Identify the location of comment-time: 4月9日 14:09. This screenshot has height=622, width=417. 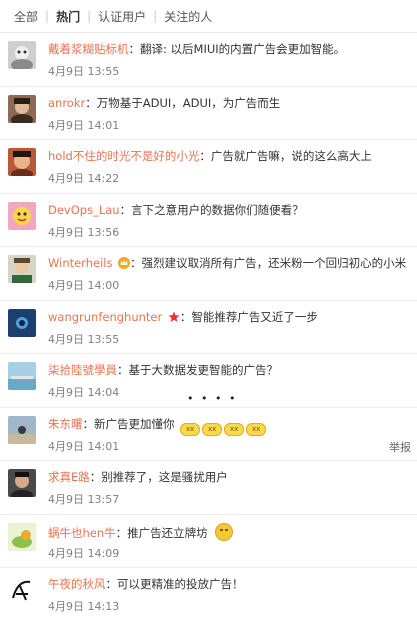
(84, 553).